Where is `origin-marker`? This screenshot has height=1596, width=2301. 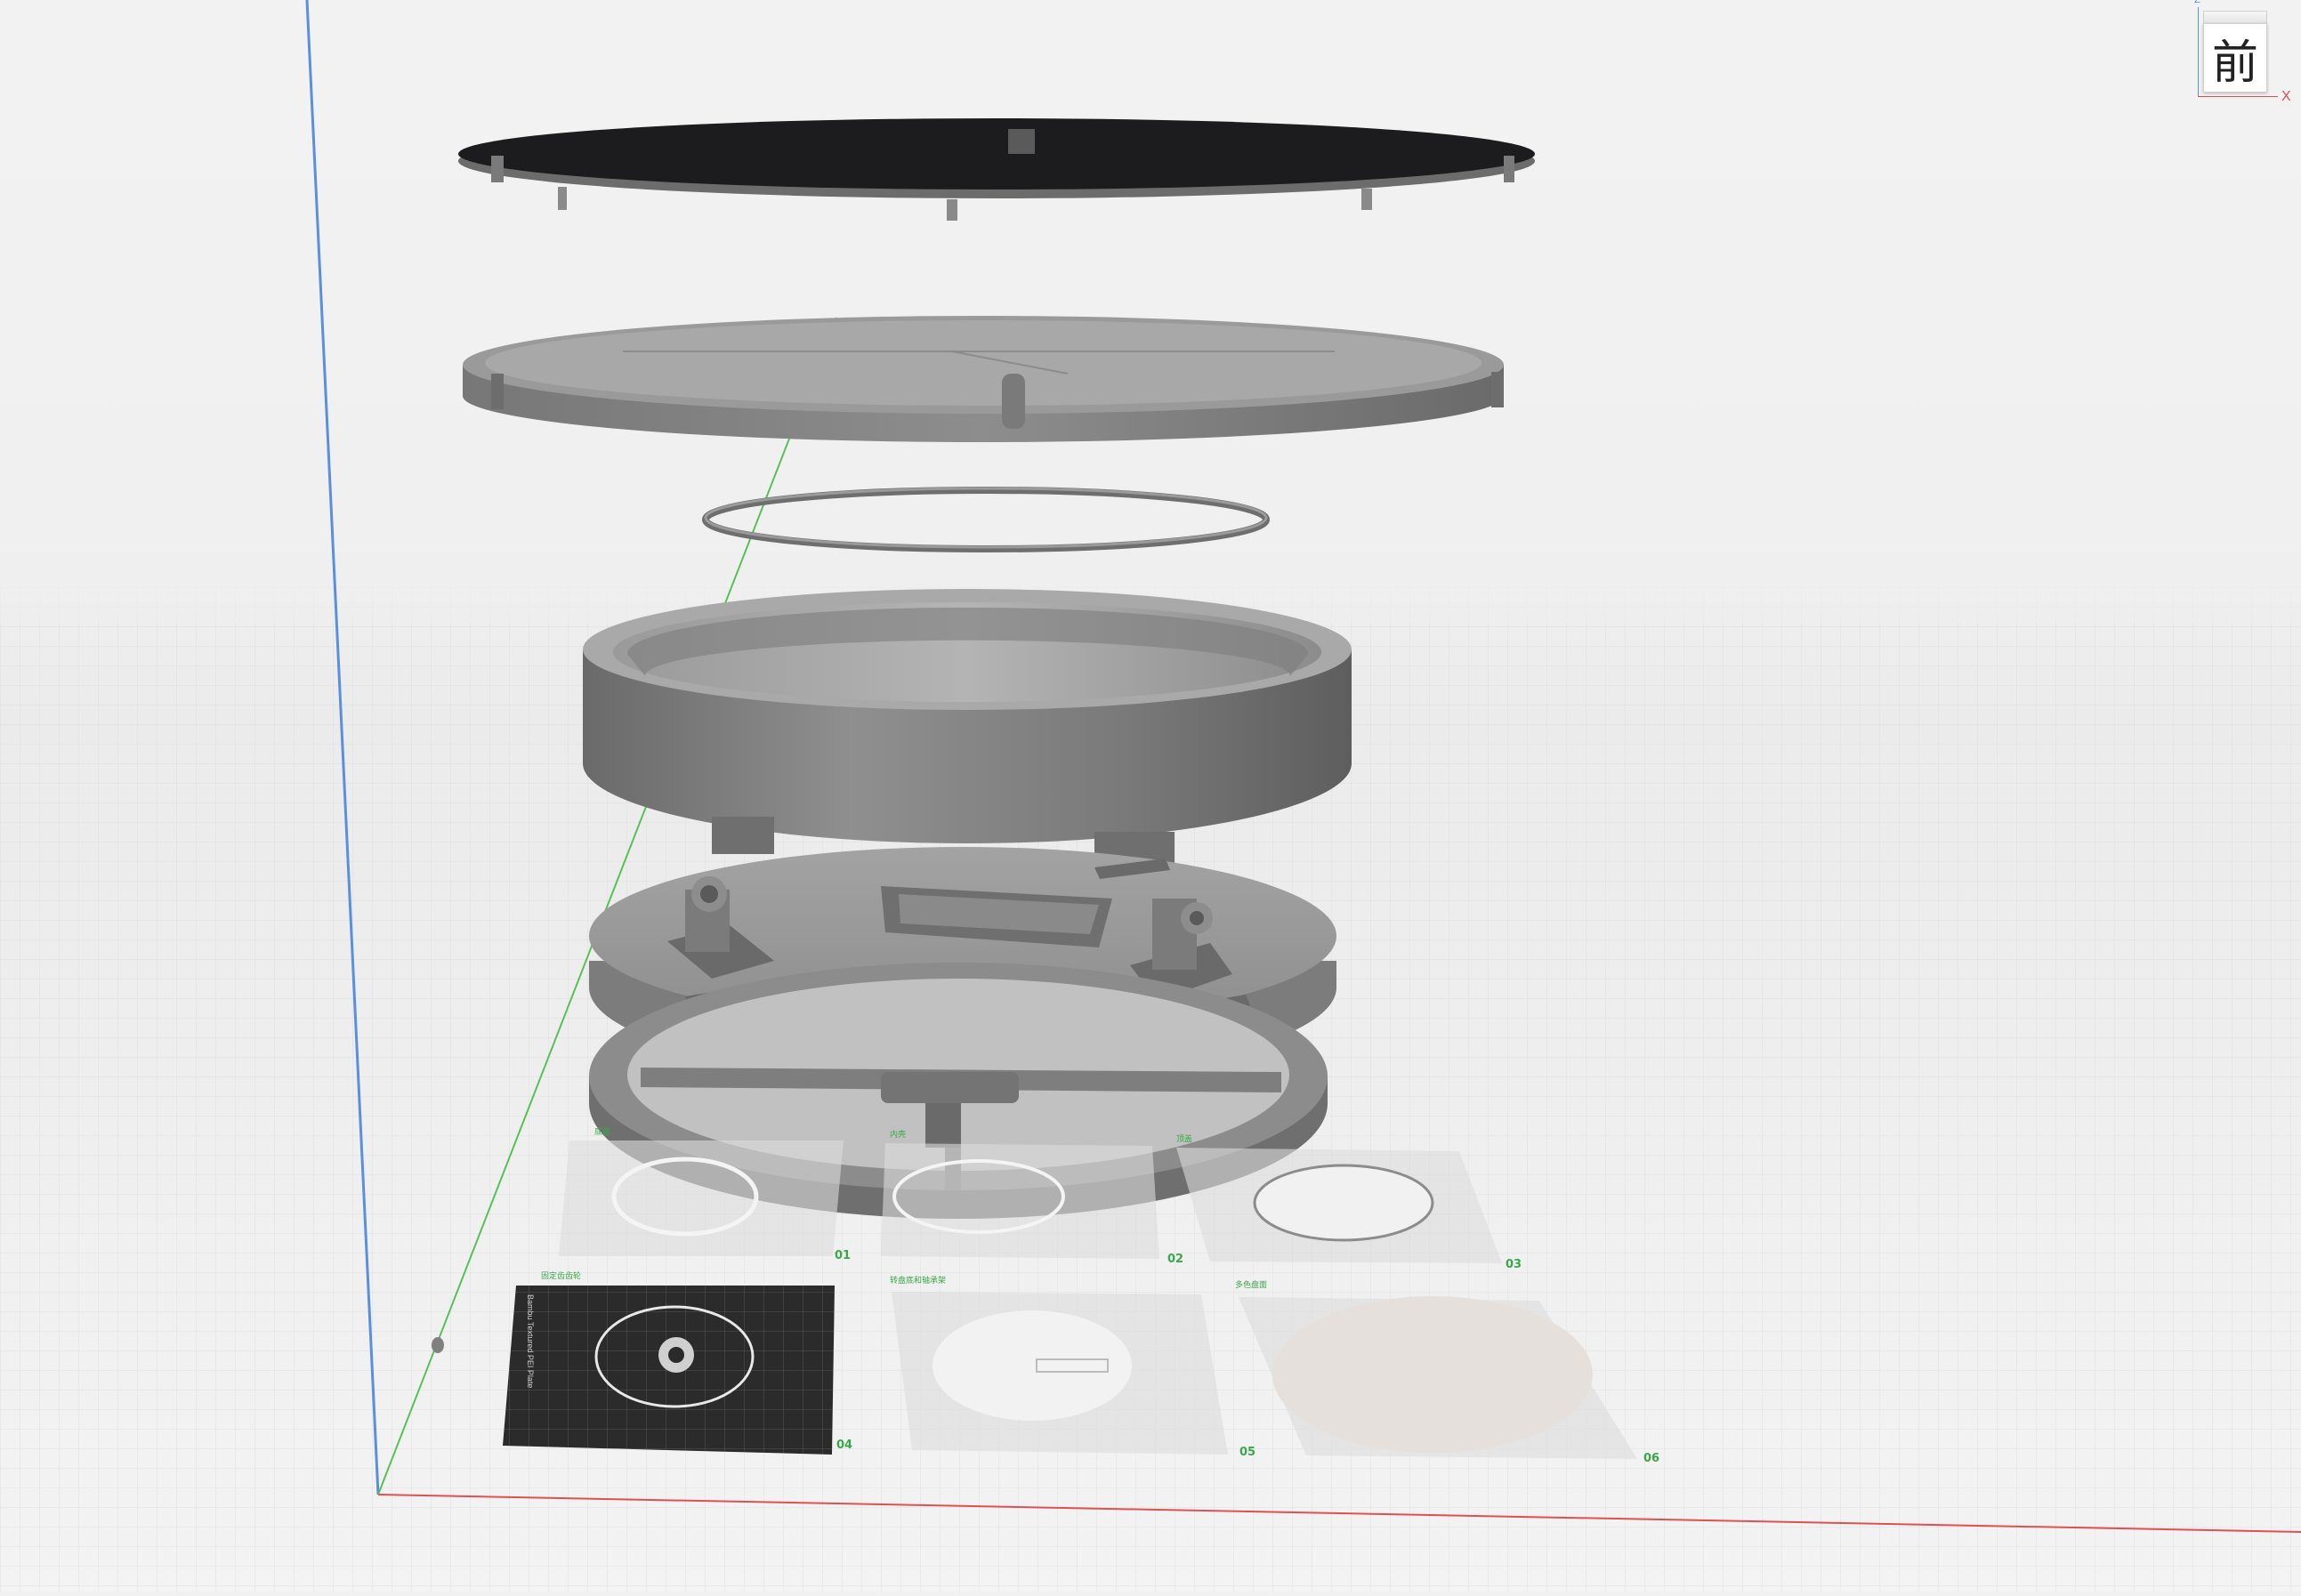
origin-marker is located at coordinates (438, 1345).